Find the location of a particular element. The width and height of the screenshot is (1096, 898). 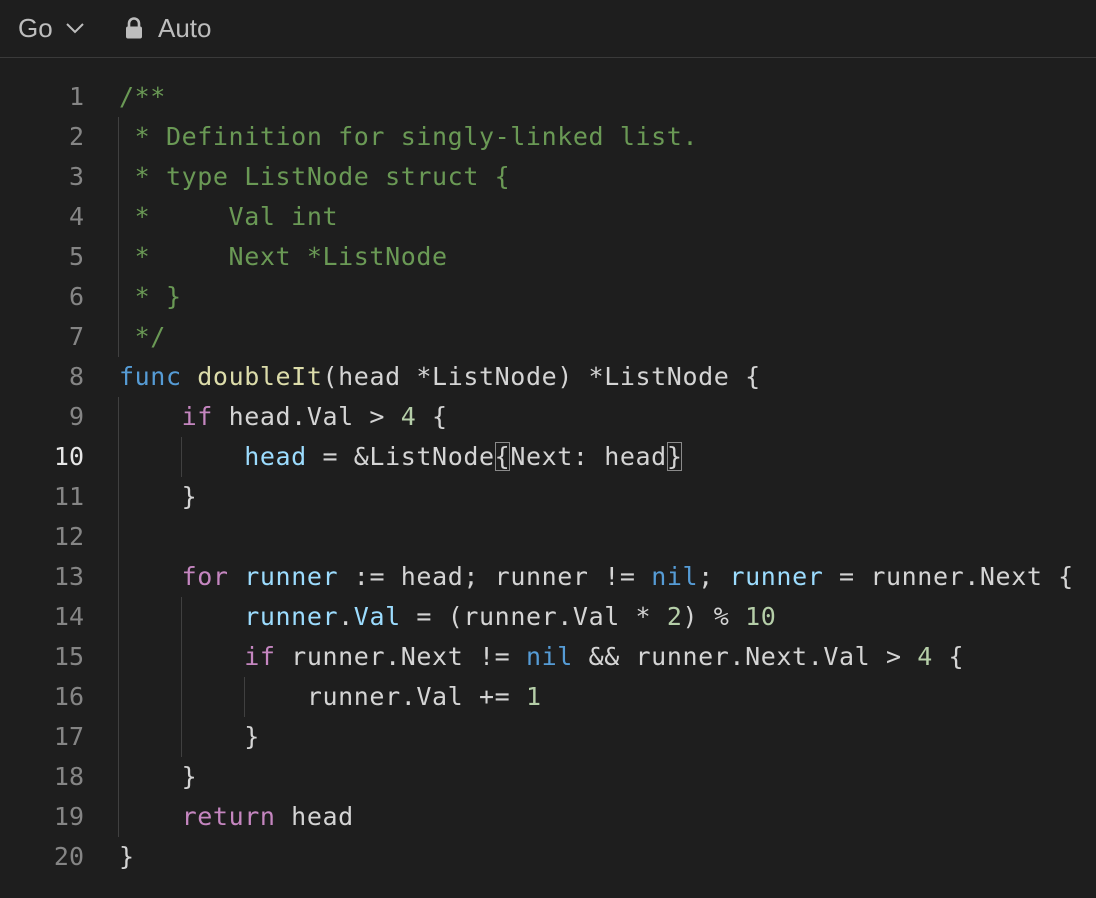

code-token: doubleIt is located at coordinates (260, 376).